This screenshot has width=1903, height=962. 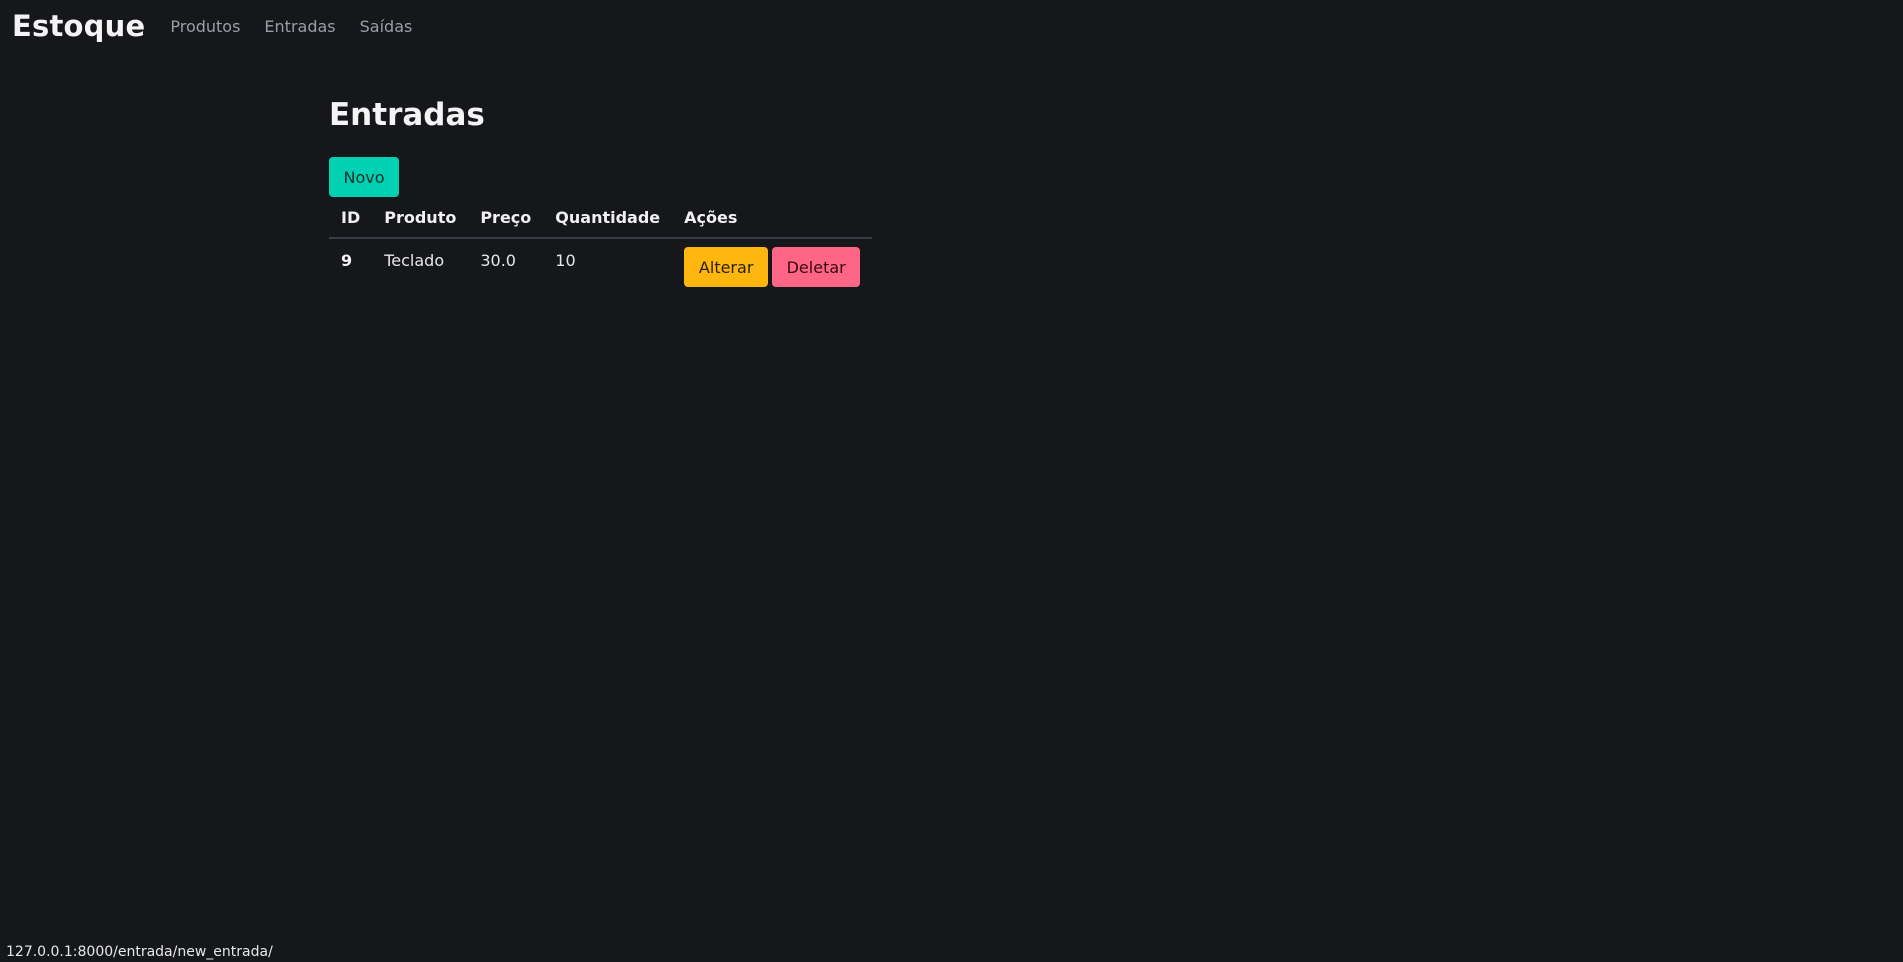 I want to click on table-header-row: ID Produto Preço Quantidade Ações, so click(x=601, y=218).